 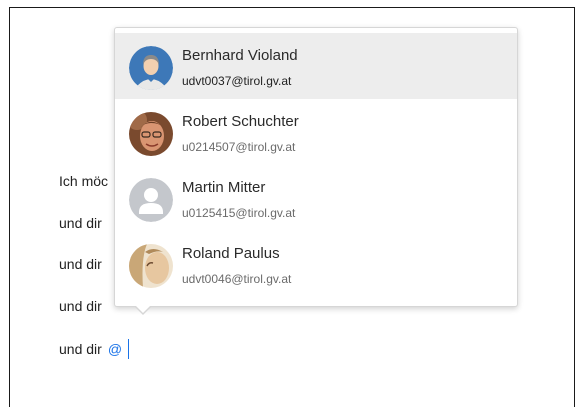 I want to click on editor-line-5: und dir @, so click(x=94, y=349).